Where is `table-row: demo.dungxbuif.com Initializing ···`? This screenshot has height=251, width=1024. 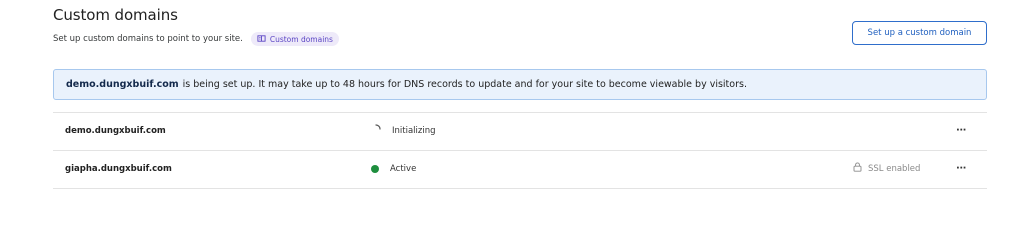
table-row: demo.dungxbuif.com Initializing ··· is located at coordinates (520, 130).